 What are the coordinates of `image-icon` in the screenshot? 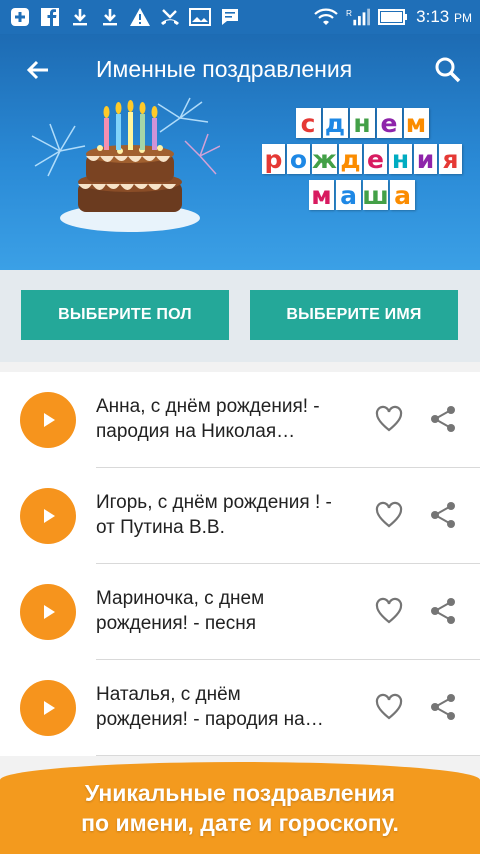 It's located at (200, 17).